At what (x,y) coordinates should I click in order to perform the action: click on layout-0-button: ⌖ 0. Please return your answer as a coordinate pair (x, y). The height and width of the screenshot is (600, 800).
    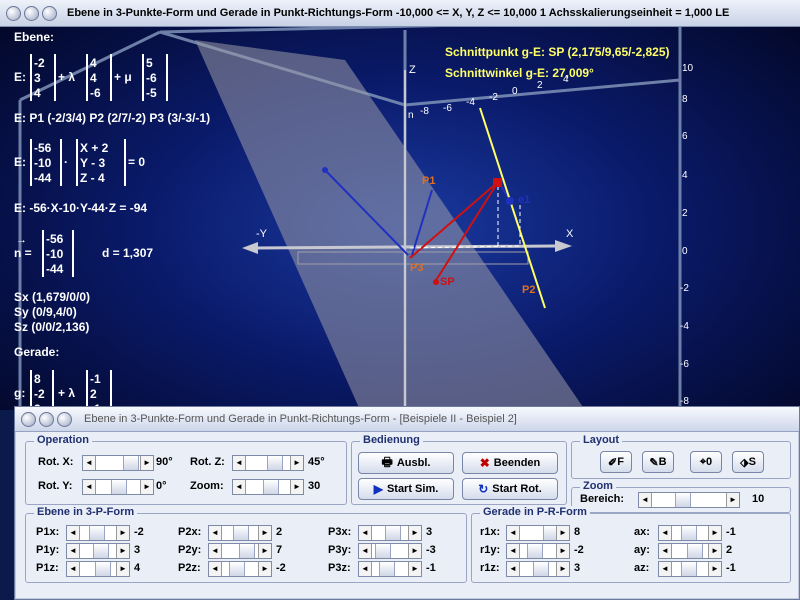
    Looking at the image, I should click on (706, 462).